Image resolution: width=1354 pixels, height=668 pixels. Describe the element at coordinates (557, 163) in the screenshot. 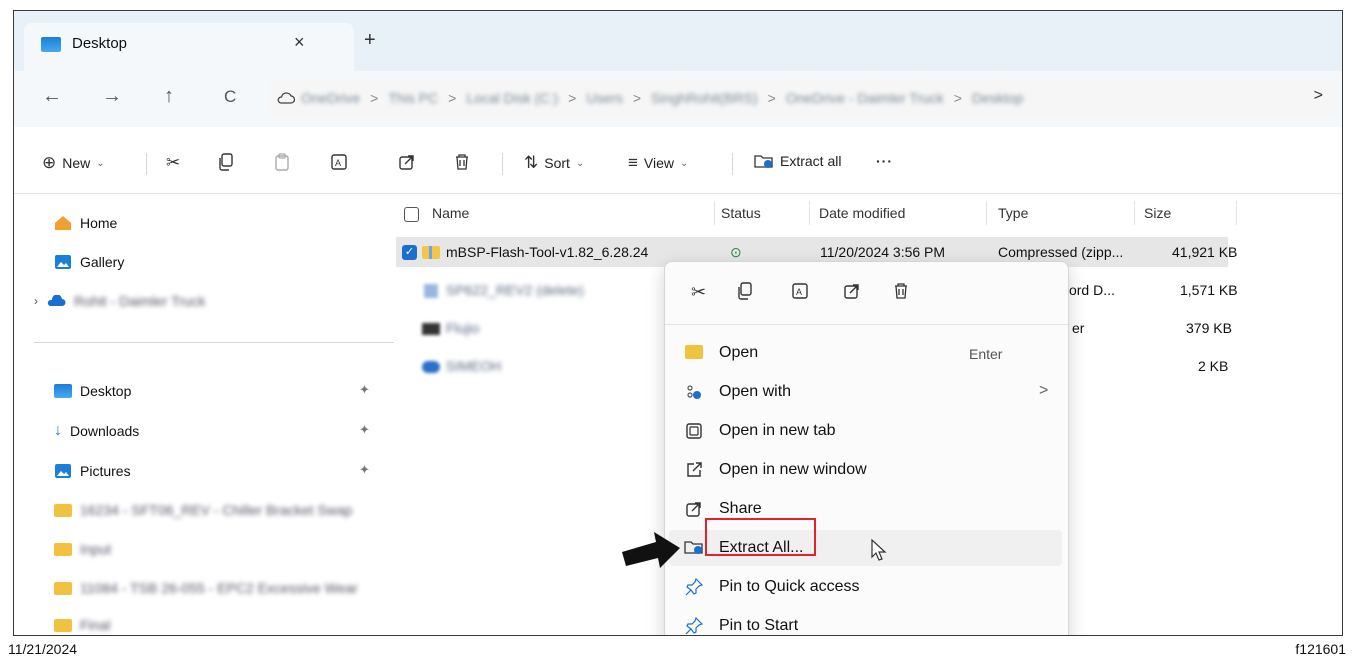

I see `sort-button-label: Sort` at that location.